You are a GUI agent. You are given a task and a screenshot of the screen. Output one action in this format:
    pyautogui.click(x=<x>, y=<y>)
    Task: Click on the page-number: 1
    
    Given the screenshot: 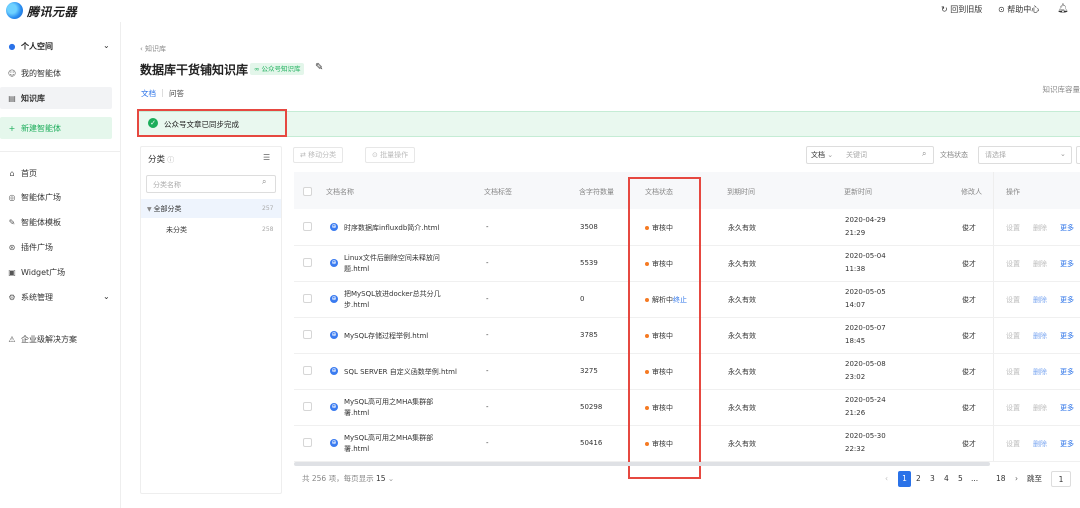 What is the action you would take?
    pyautogui.click(x=904, y=479)
    